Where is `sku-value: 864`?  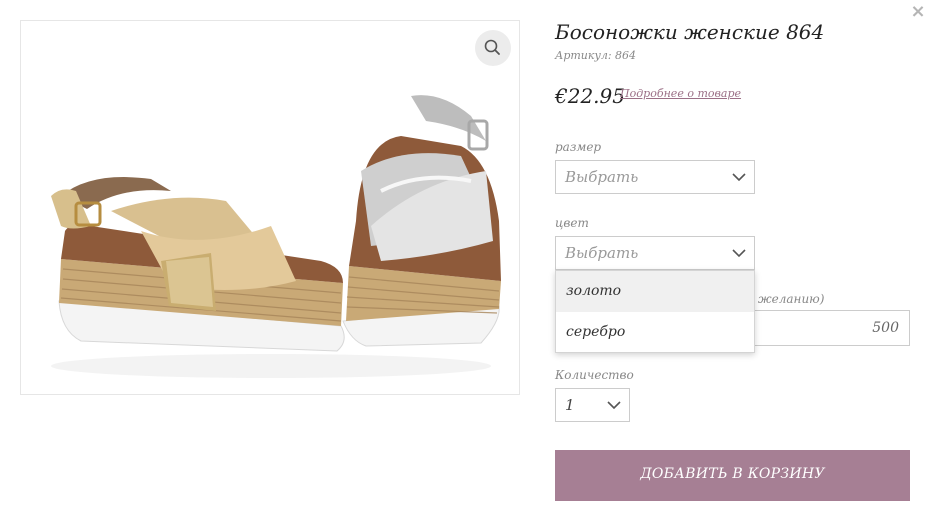 sku-value: 864 is located at coordinates (626, 55).